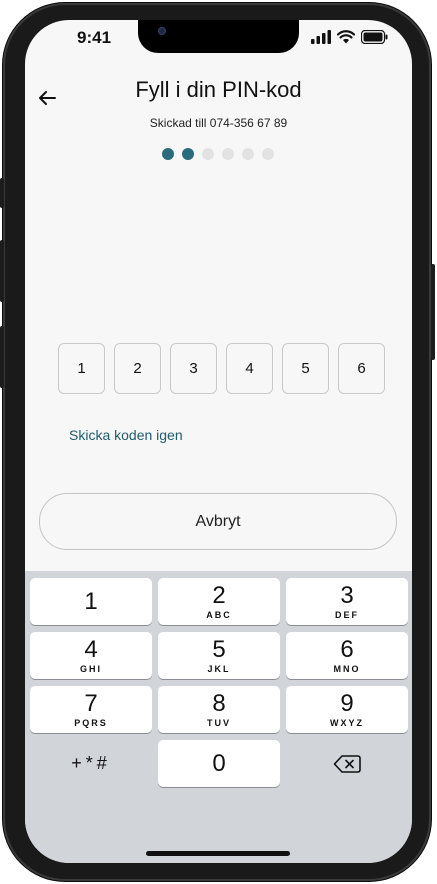  Describe the element at coordinates (219, 703) in the screenshot. I see `key-number: 8` at that location.